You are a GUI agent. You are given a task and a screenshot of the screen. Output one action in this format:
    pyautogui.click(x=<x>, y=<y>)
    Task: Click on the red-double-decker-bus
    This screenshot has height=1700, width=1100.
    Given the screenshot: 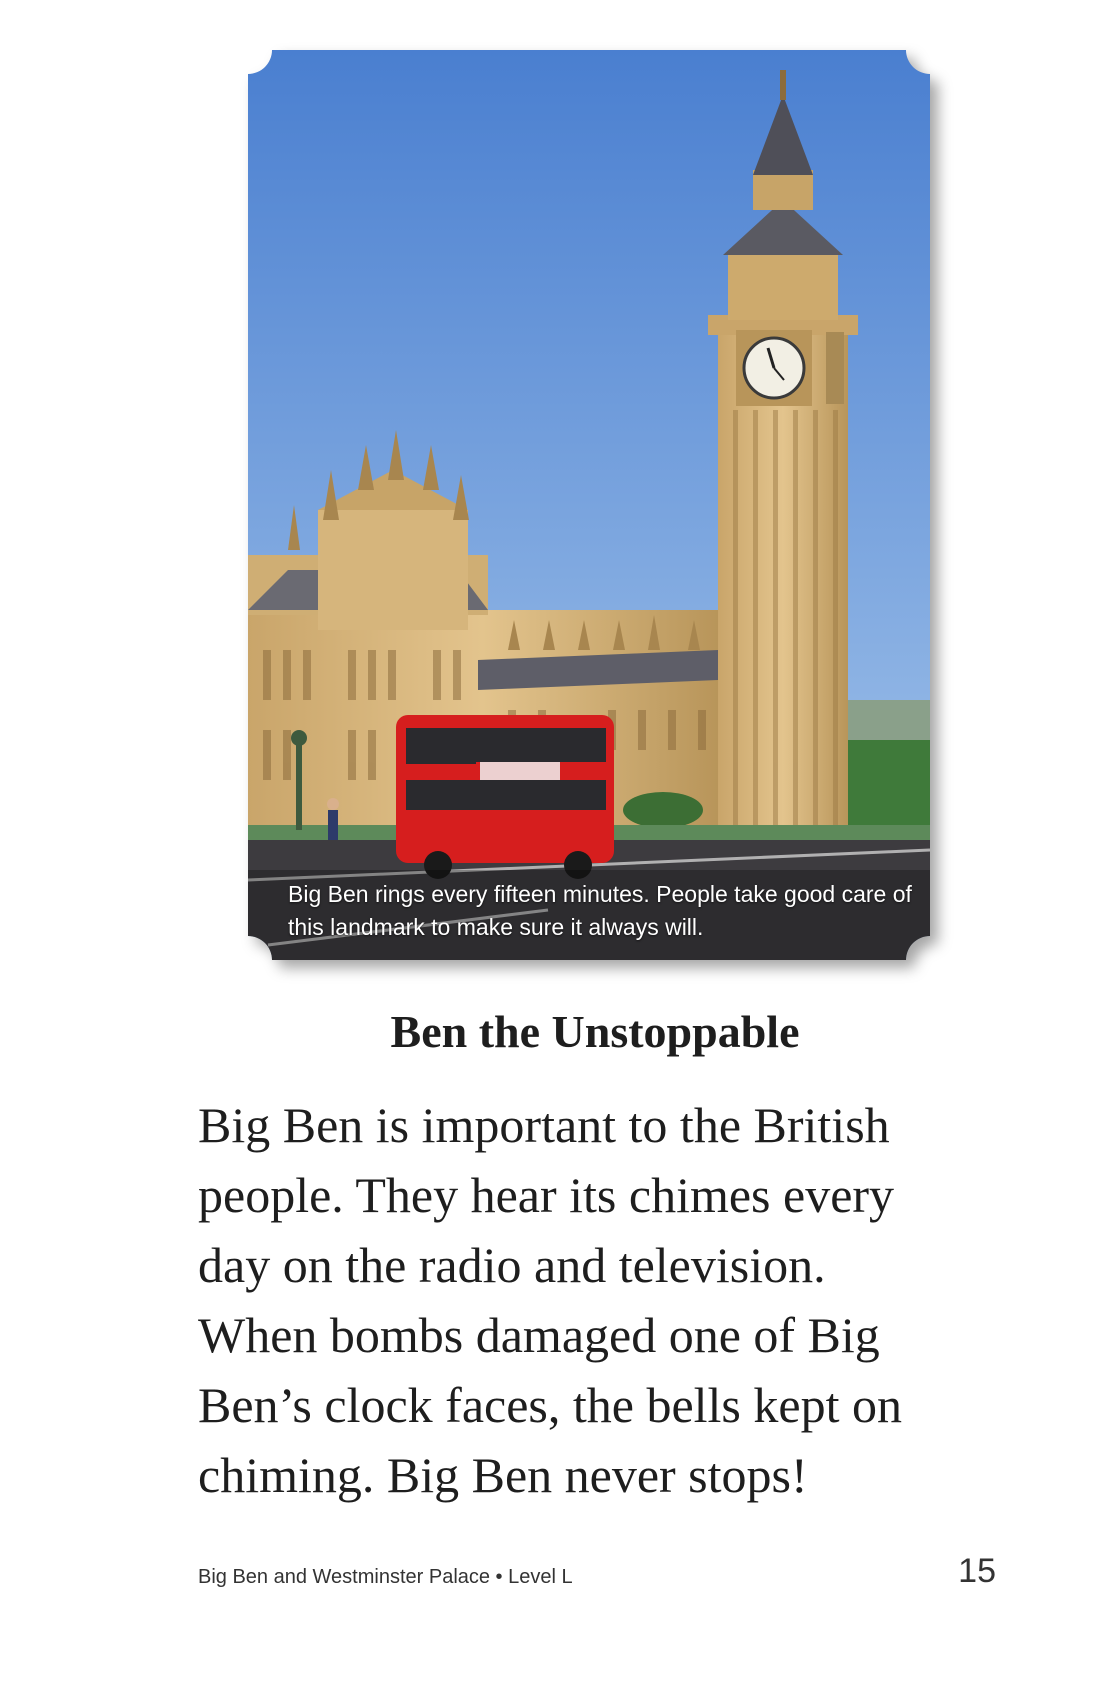 What is the action you would take?
    pyautogui.click(x=505, y=797)
    